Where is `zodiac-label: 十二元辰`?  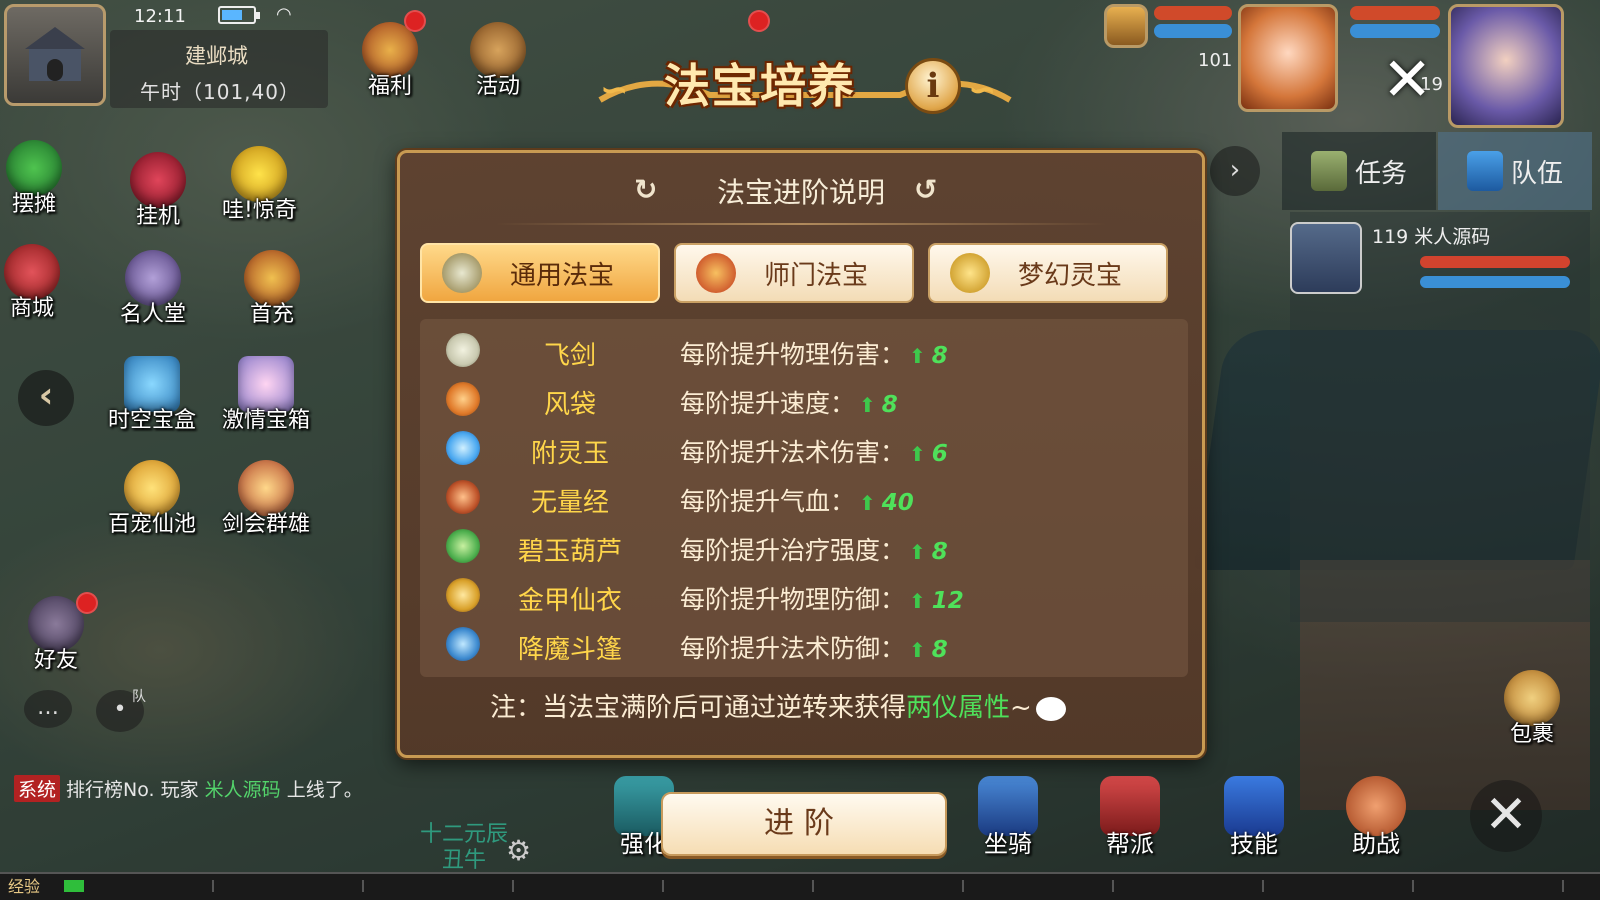 zodiac-label: 十二元辰 is located at coordinates (464, 834).